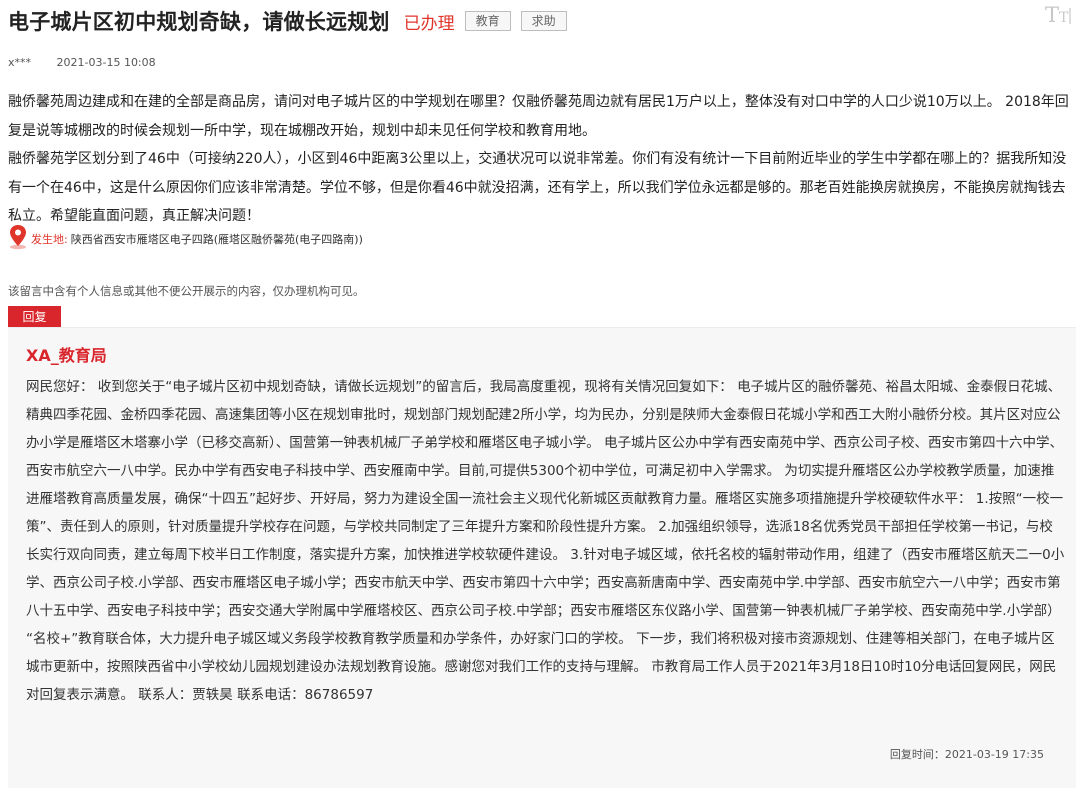 The height and width of the screenshot is (788, 1080). I want to click on location: 发生地: 陕西省西安市雁塔区电子四路(雁塔区融侨馨苑(电子四路南)), so click(185, 239).